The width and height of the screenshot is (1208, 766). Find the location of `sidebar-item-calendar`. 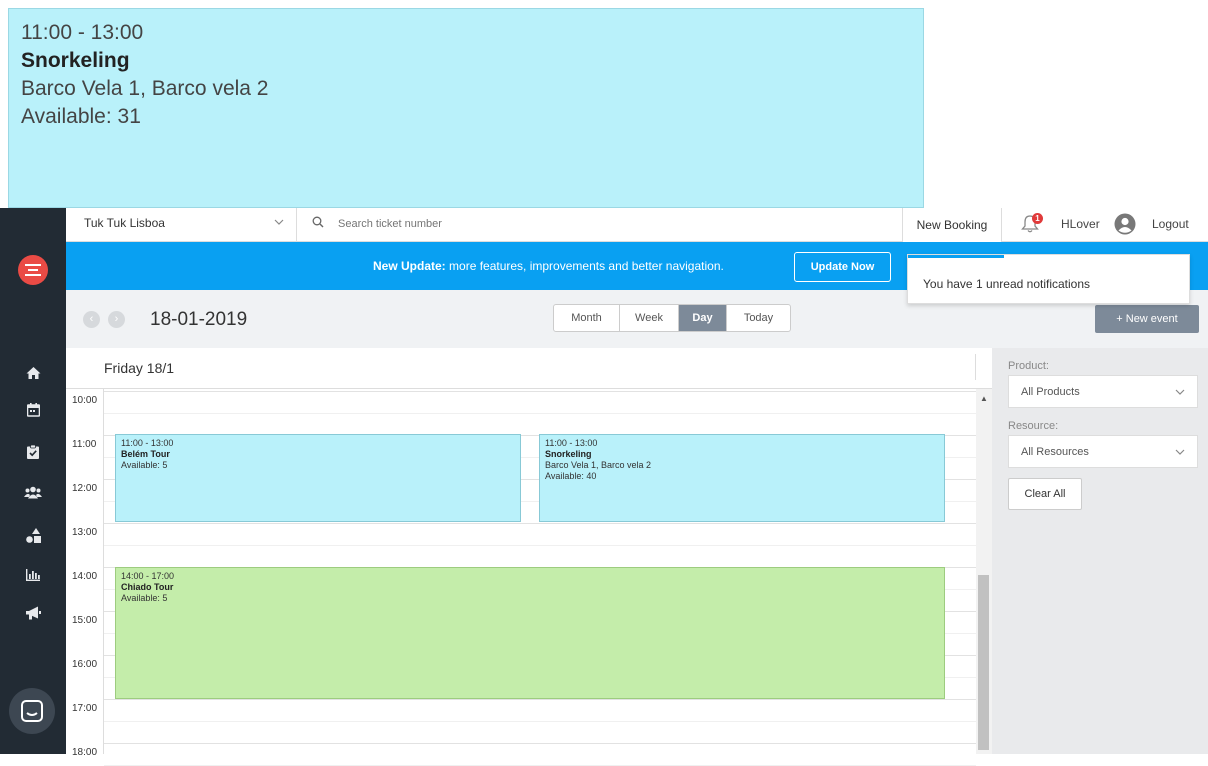

sidebar-item-calendar is located at coordinates (33, 412).